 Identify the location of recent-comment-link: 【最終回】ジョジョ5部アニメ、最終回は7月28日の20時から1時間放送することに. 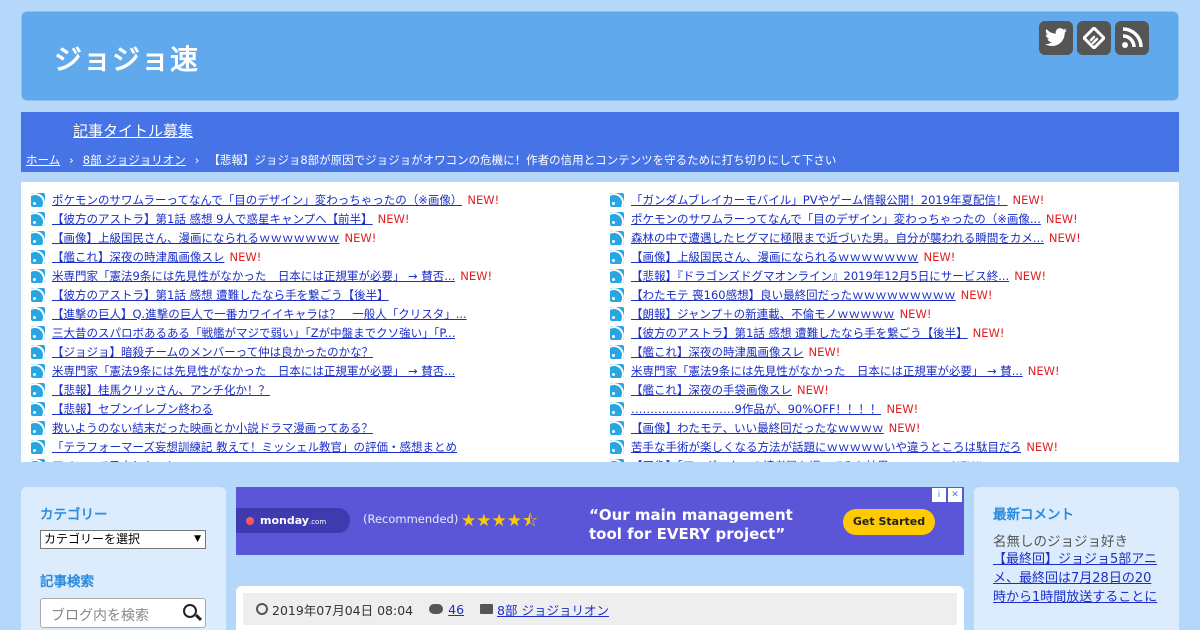
(1076, 578).